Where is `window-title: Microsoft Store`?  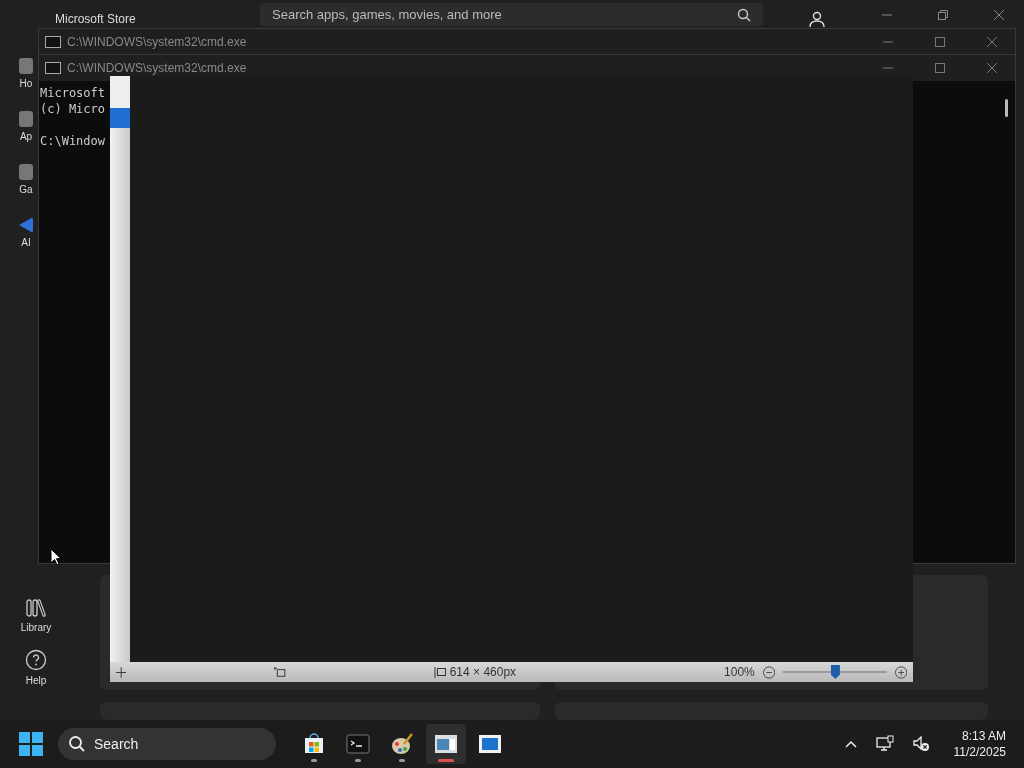
window-title: Microsoft Store is located at coordinates (95, 19).